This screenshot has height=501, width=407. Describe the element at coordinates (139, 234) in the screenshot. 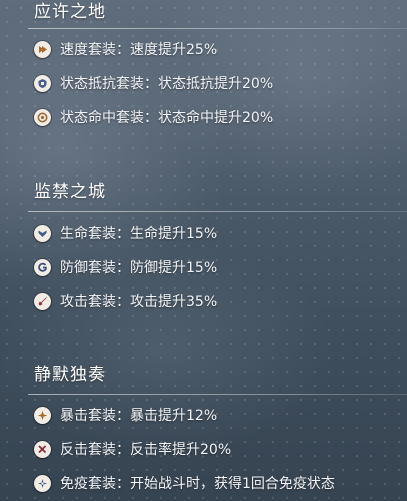

I see `item-text: 生命套装：生命提升15%` at that location.